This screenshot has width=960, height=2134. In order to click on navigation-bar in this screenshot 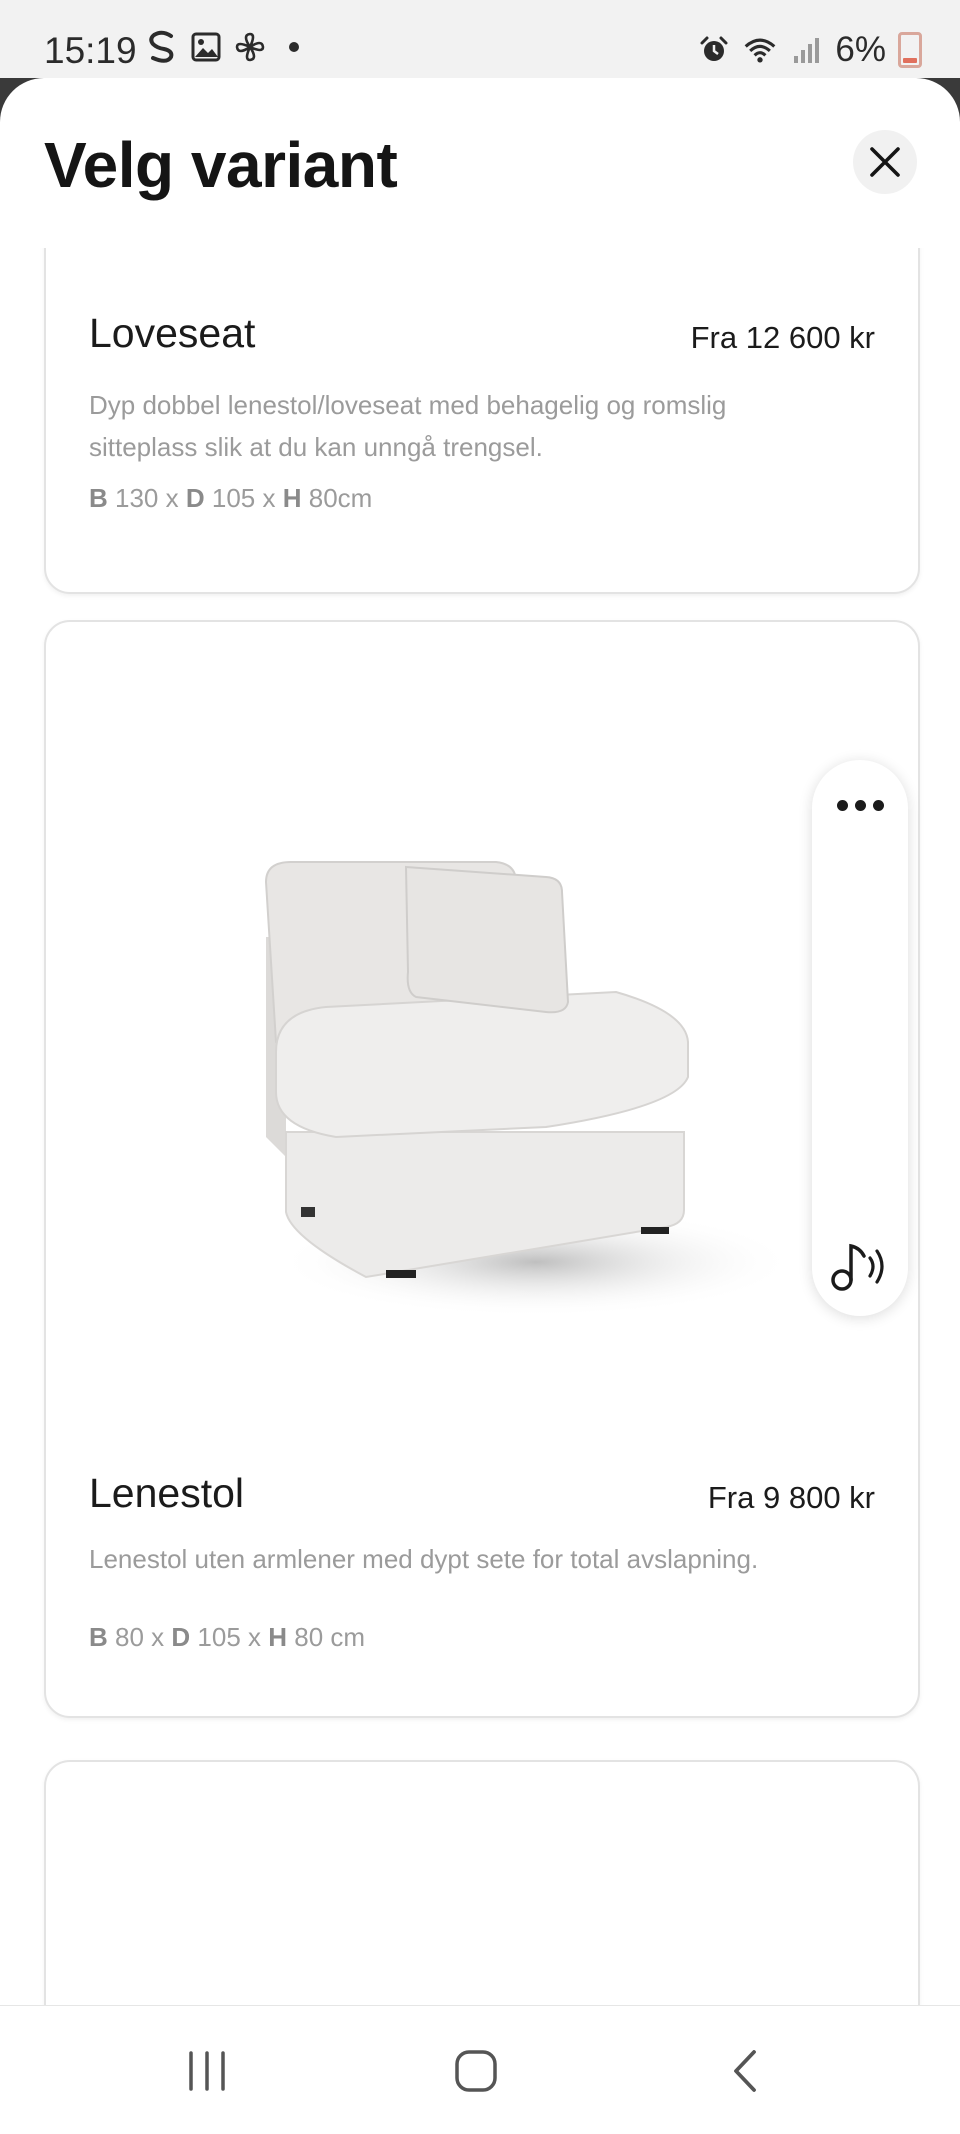, I will do `click(480, 2069)`.